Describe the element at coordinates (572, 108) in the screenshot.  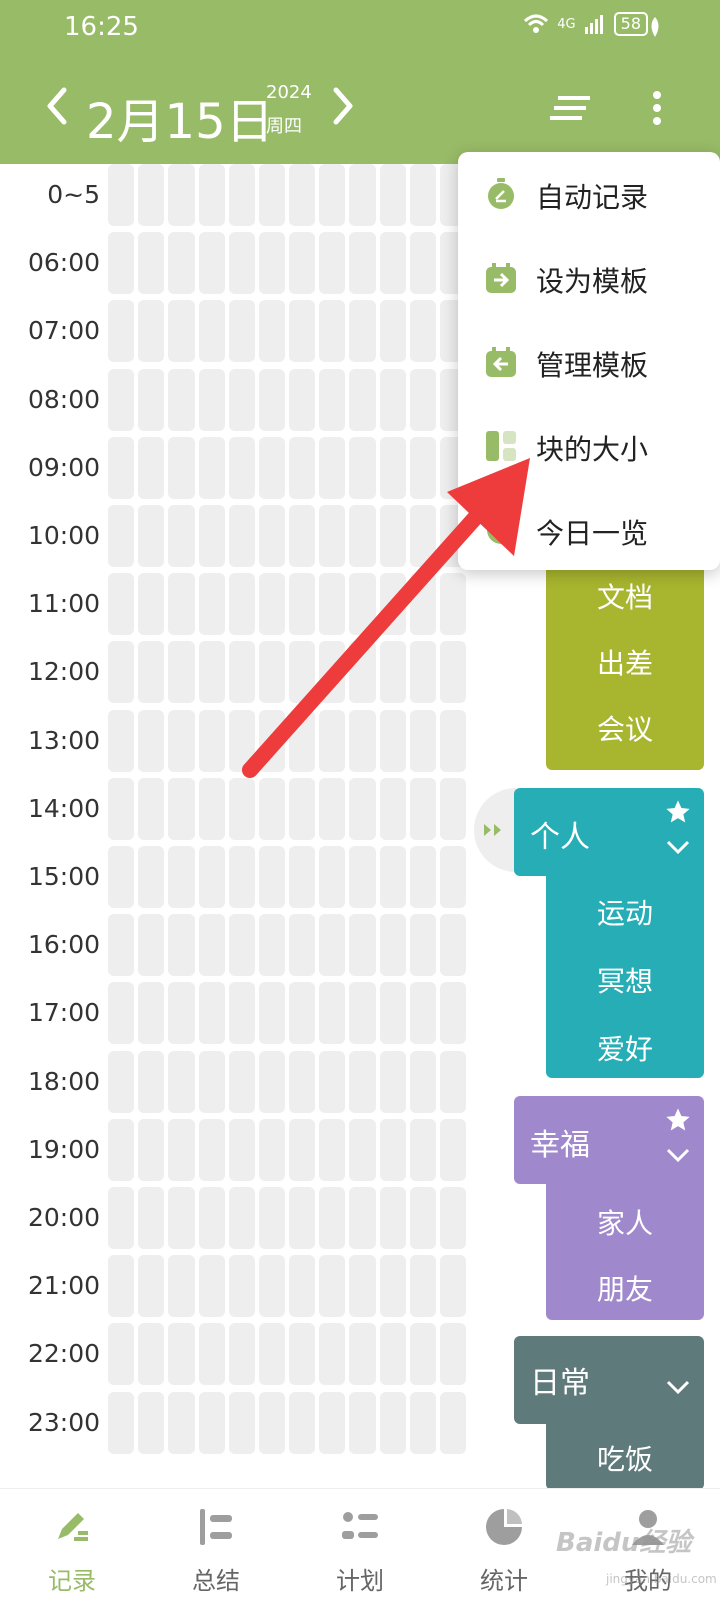
I see `sort-icon` at that location.